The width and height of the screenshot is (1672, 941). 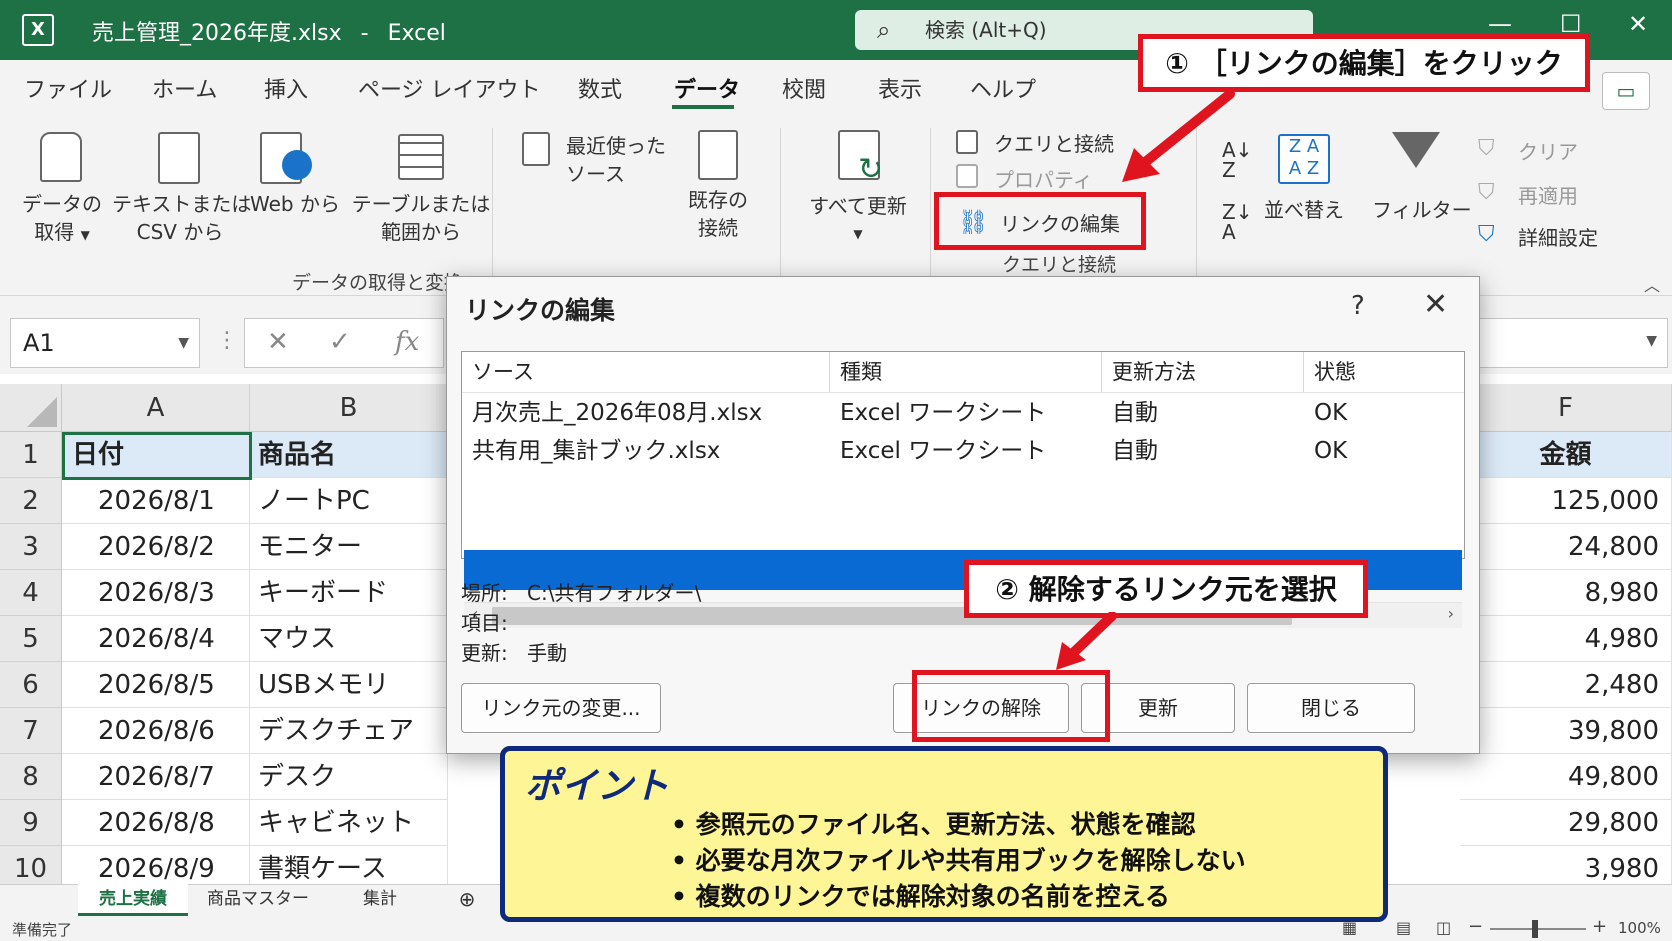 I want to click on column-header-f: F, so click(x=1566, y=408).